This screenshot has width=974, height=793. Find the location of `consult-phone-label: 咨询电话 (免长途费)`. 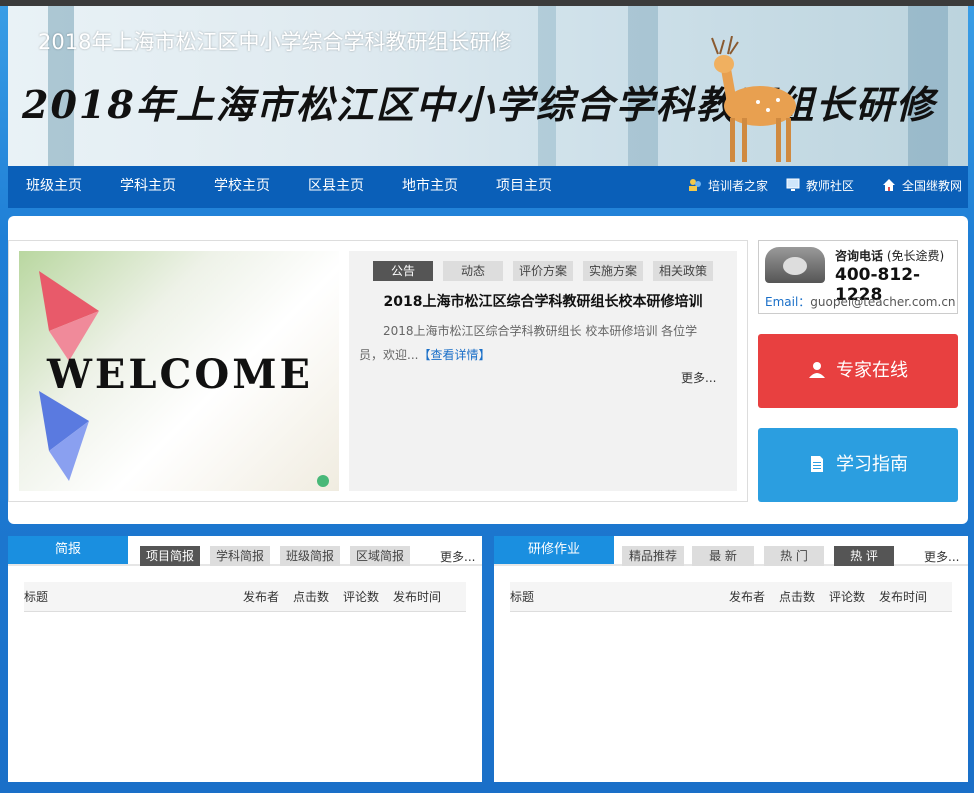

consult-phone-label: 咨询电话 (免长途费) is located at coordinates (889, 255).